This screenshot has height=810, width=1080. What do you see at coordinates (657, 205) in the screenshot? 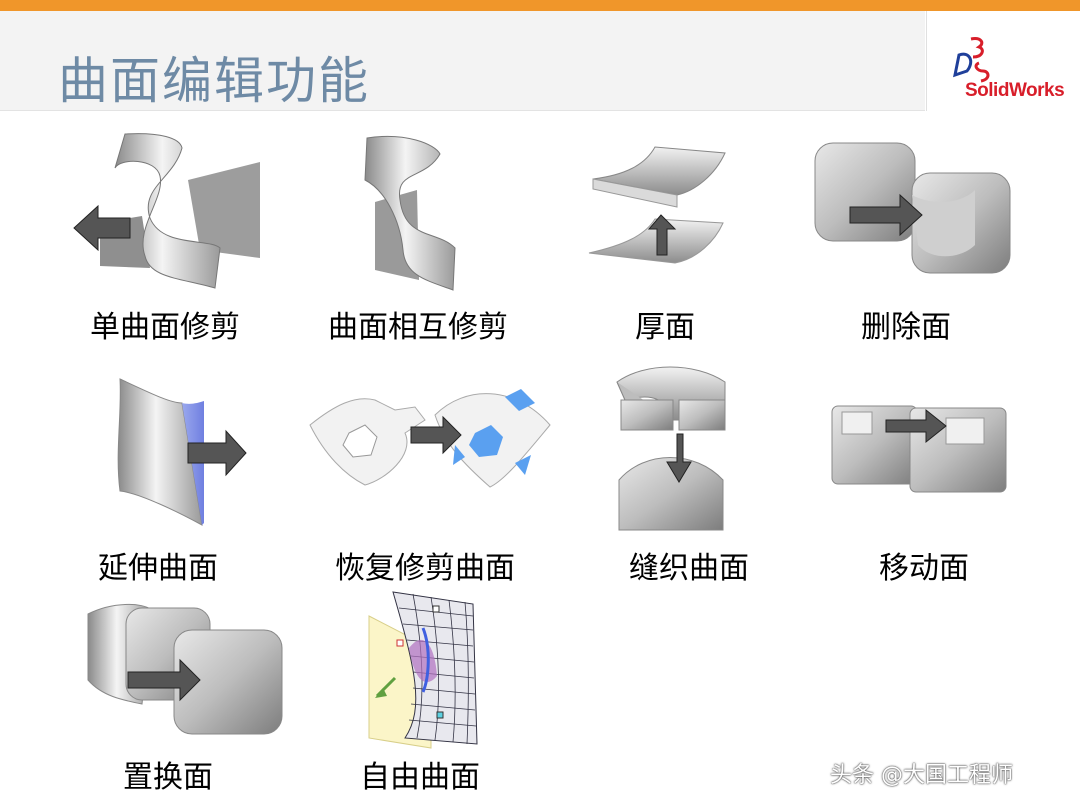
I see `thicken-surface-icon` at bounding box center [657, 205].